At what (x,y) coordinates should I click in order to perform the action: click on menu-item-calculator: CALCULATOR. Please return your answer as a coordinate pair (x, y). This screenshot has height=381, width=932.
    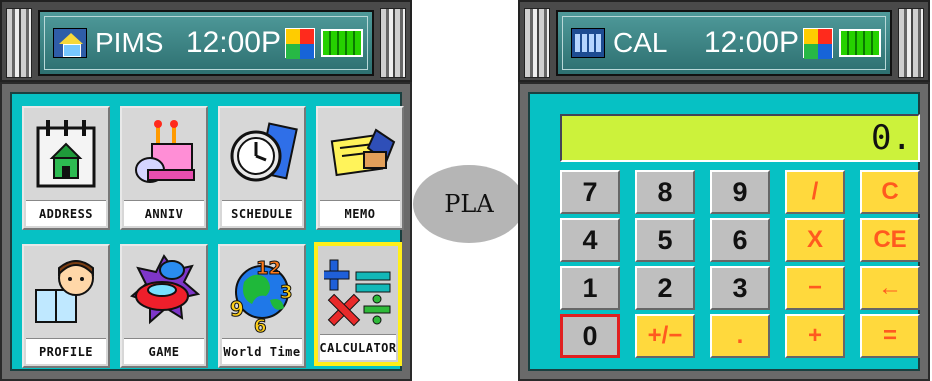
    Looking at the image, I should click on (358, 304).